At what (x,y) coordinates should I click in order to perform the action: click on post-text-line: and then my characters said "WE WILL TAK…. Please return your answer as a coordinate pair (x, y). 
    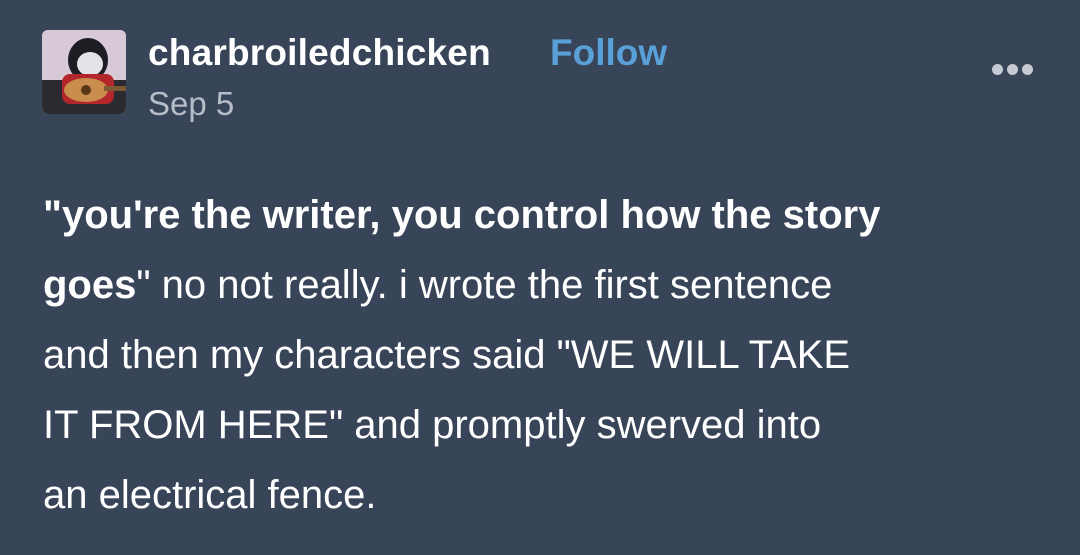
    Looking at the image, I should click on (543, 355).